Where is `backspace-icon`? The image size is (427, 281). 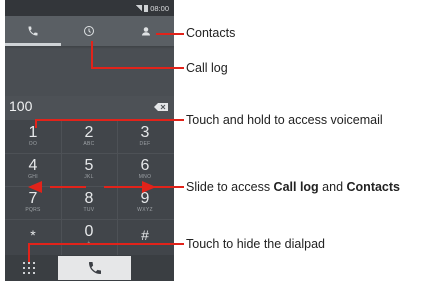
backspace-icon is located at coordinates (161, 107).